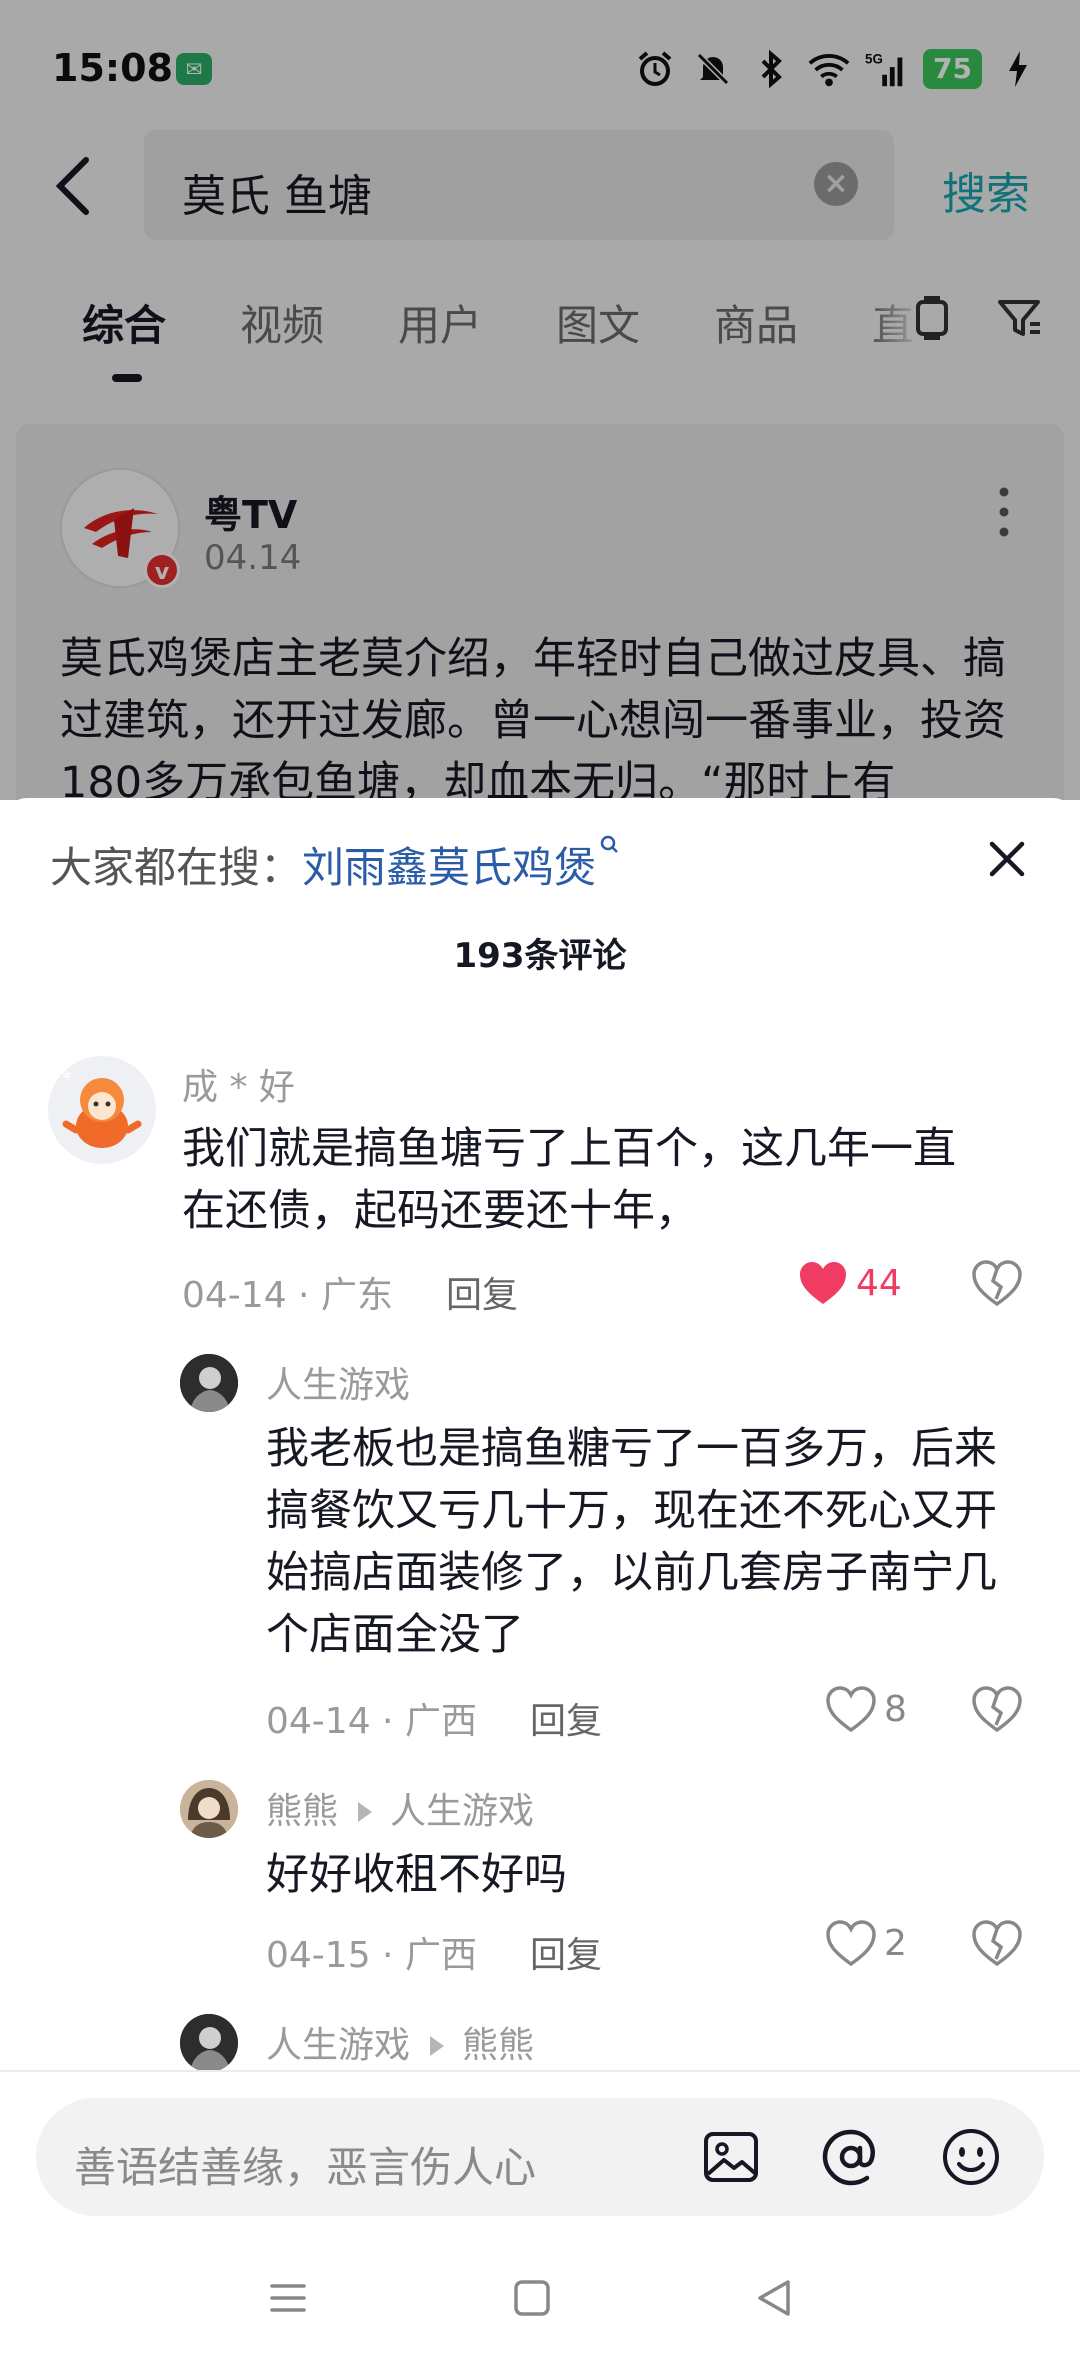  Describe the element at coordinates (631, 1573) in the screenshot. I see `comment-line: 始搞店面装修了，以前几套房子南宁几` at that location.